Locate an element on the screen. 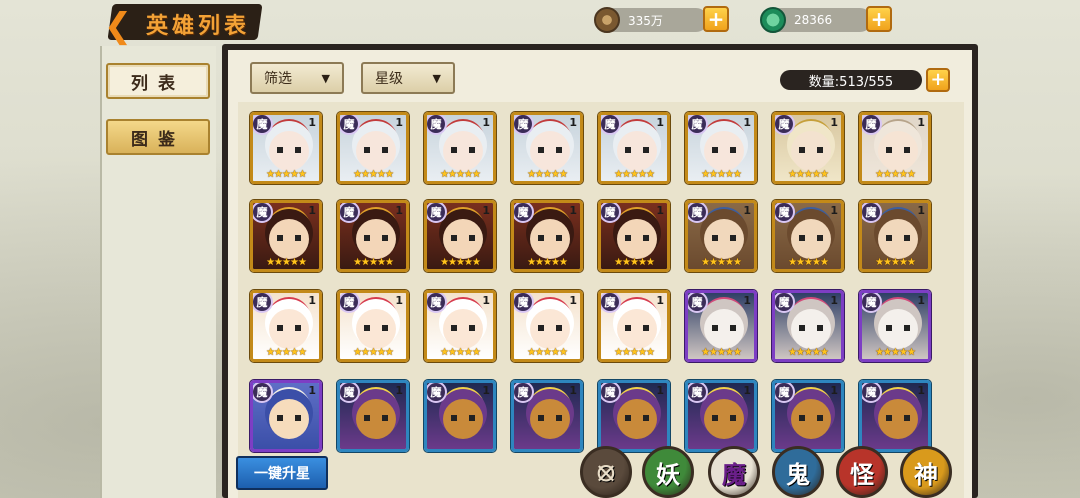 The image size is (1080, 498). faction-button-guai: 怪 is located at coordinates (862, 472).